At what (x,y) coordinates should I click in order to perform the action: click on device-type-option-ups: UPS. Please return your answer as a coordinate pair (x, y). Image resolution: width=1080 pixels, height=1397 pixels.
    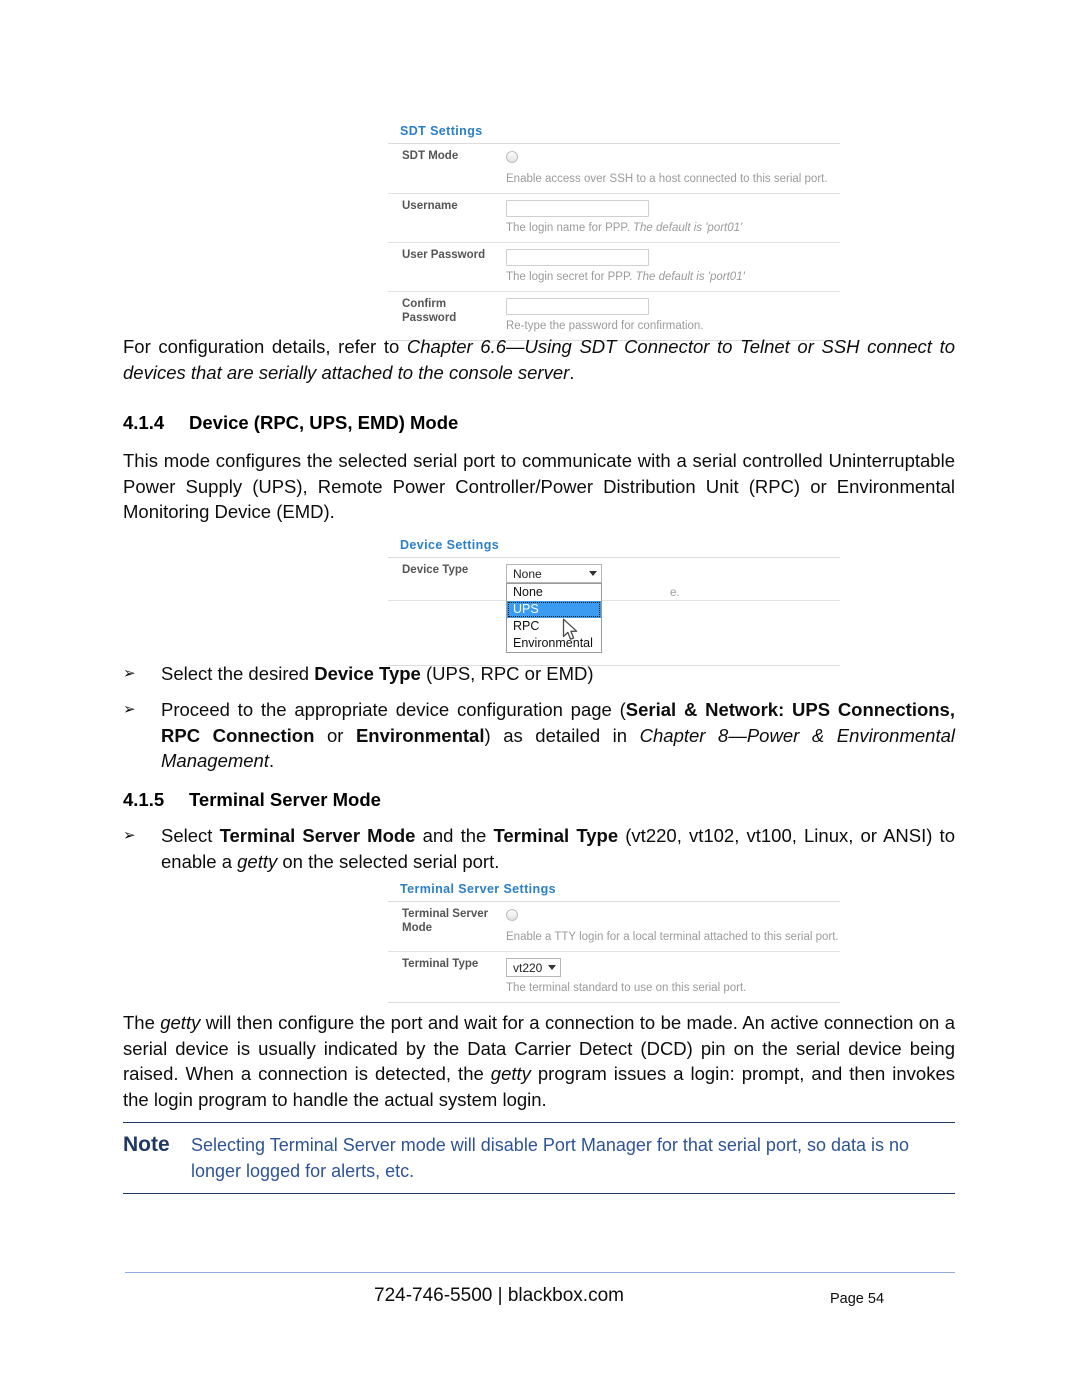
    Looking at the image, I should click on (554, 609).